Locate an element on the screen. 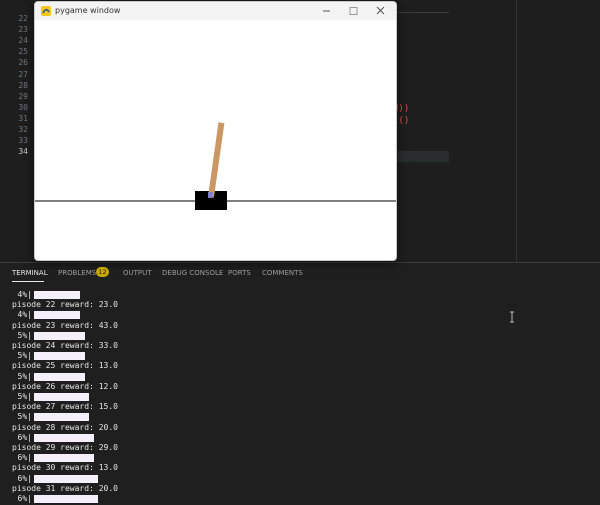 This screenshot has width=600, height=505. line-number: 30 is located at coordinates (23, 107).